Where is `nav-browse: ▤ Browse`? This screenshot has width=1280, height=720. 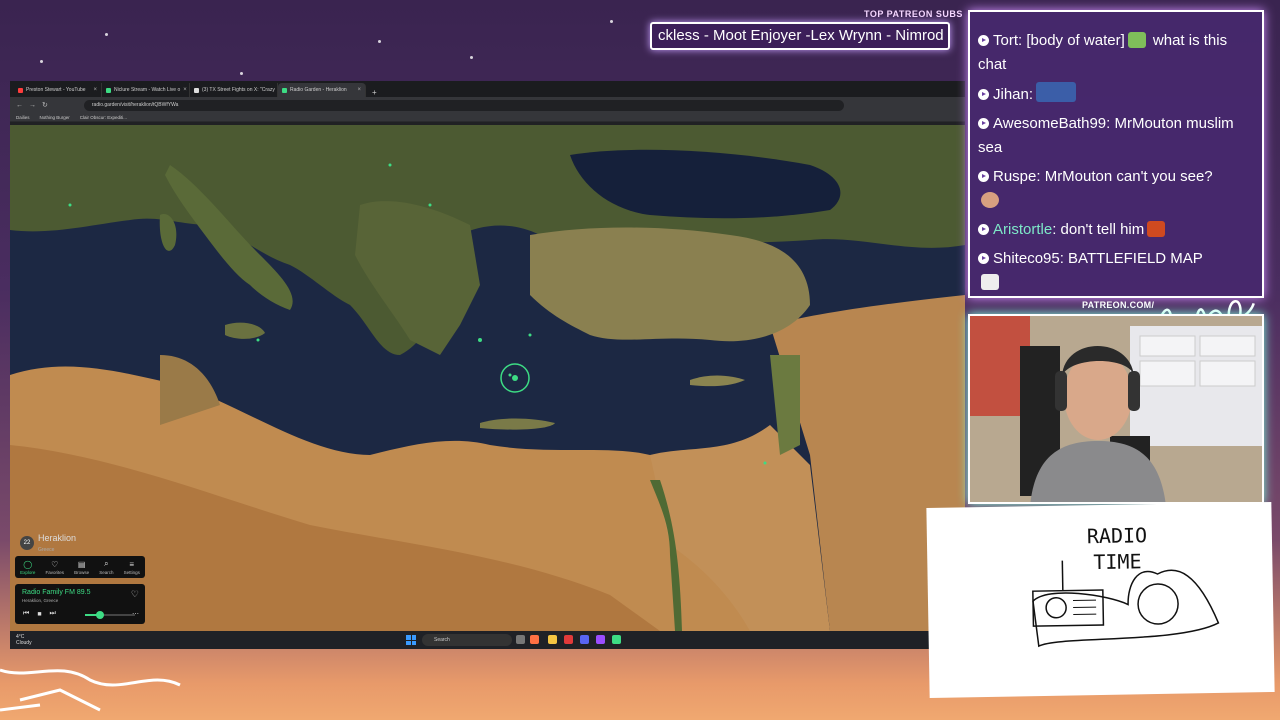 nav-browse: ▤ Browse is located at coordinates (81, 567).